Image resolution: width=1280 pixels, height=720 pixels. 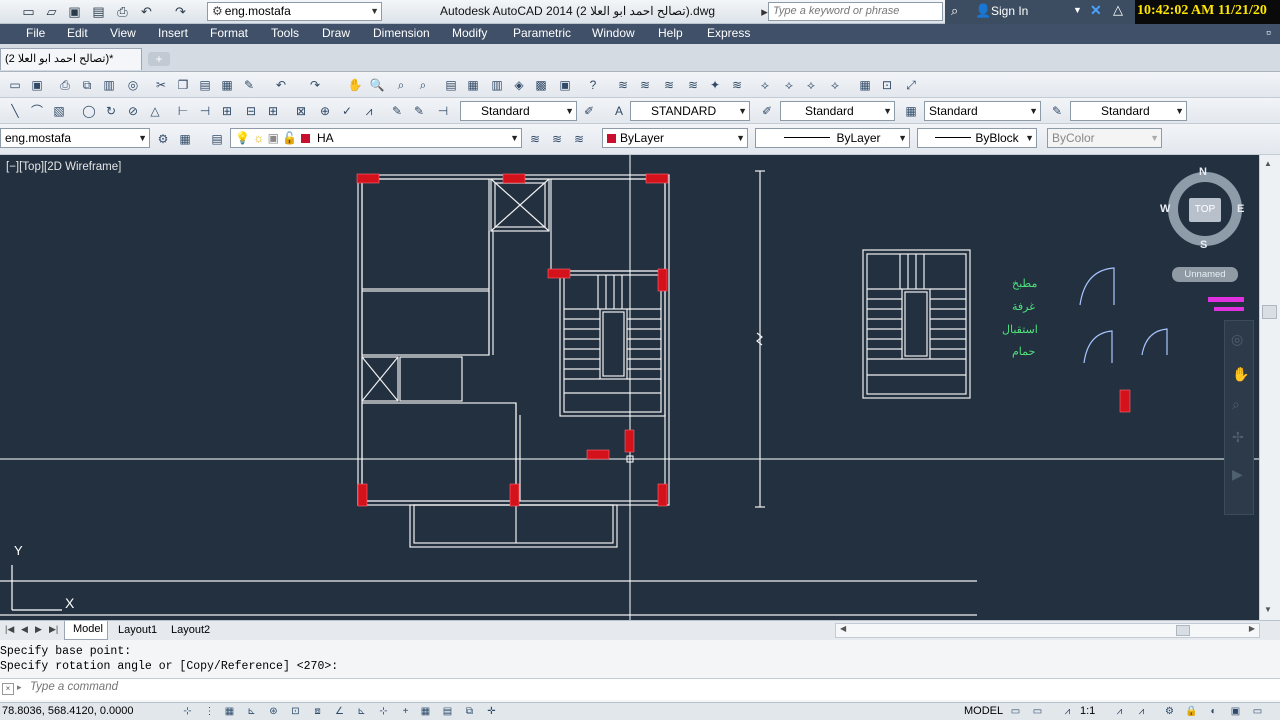 What do you see at coordinates (1205, 274) in the screenshot?
I see `ucs-menu: Unnamed` at bounding box center [1205, 274].